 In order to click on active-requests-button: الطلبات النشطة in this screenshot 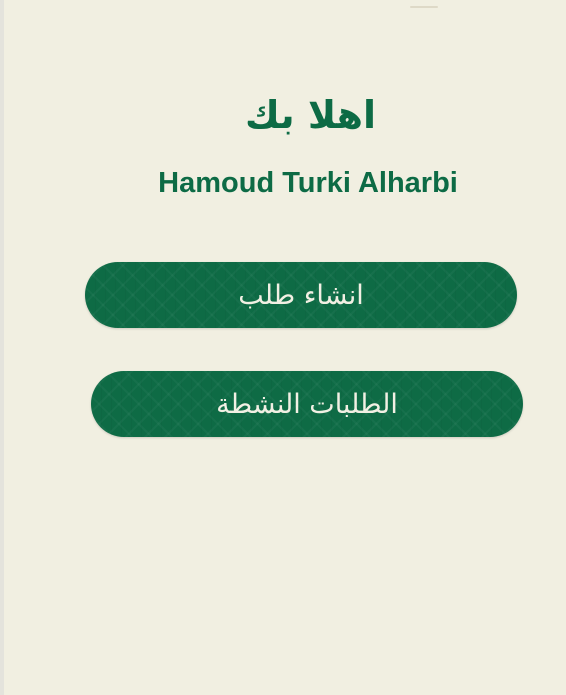, I will do `click(307, 404)`.